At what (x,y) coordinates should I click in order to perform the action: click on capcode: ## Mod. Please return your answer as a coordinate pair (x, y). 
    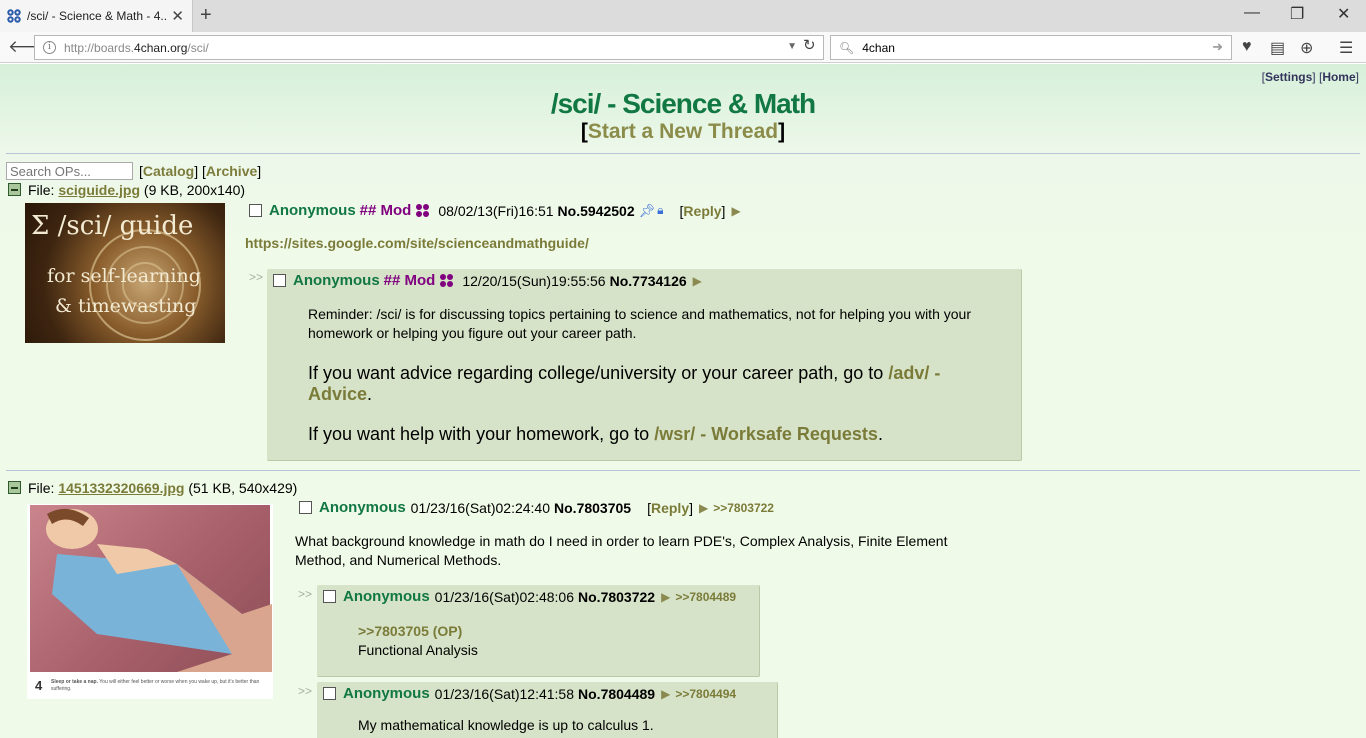
    Looking at the image, I should click on (385, 210).